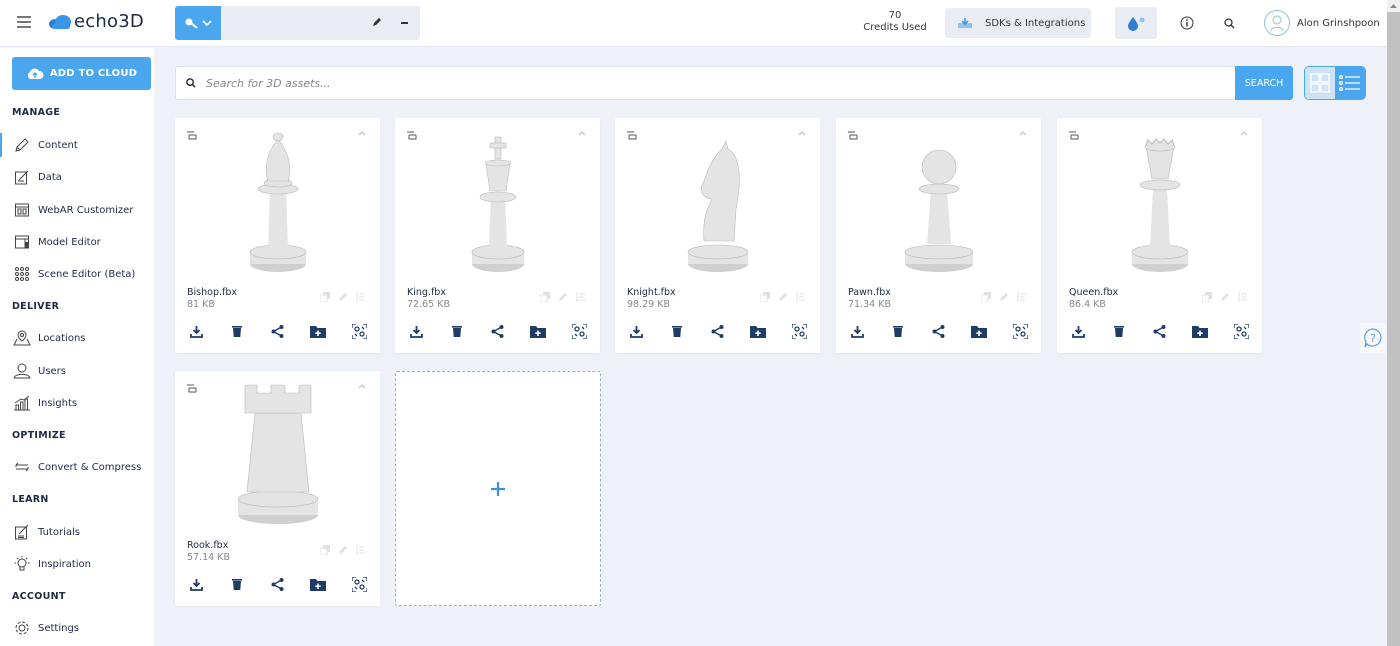 The width and height of the screenshot is (1400, 646). Describe the element at coordinates (198, 23) in the screenshot. I see `key-dropdown-button` at that location.